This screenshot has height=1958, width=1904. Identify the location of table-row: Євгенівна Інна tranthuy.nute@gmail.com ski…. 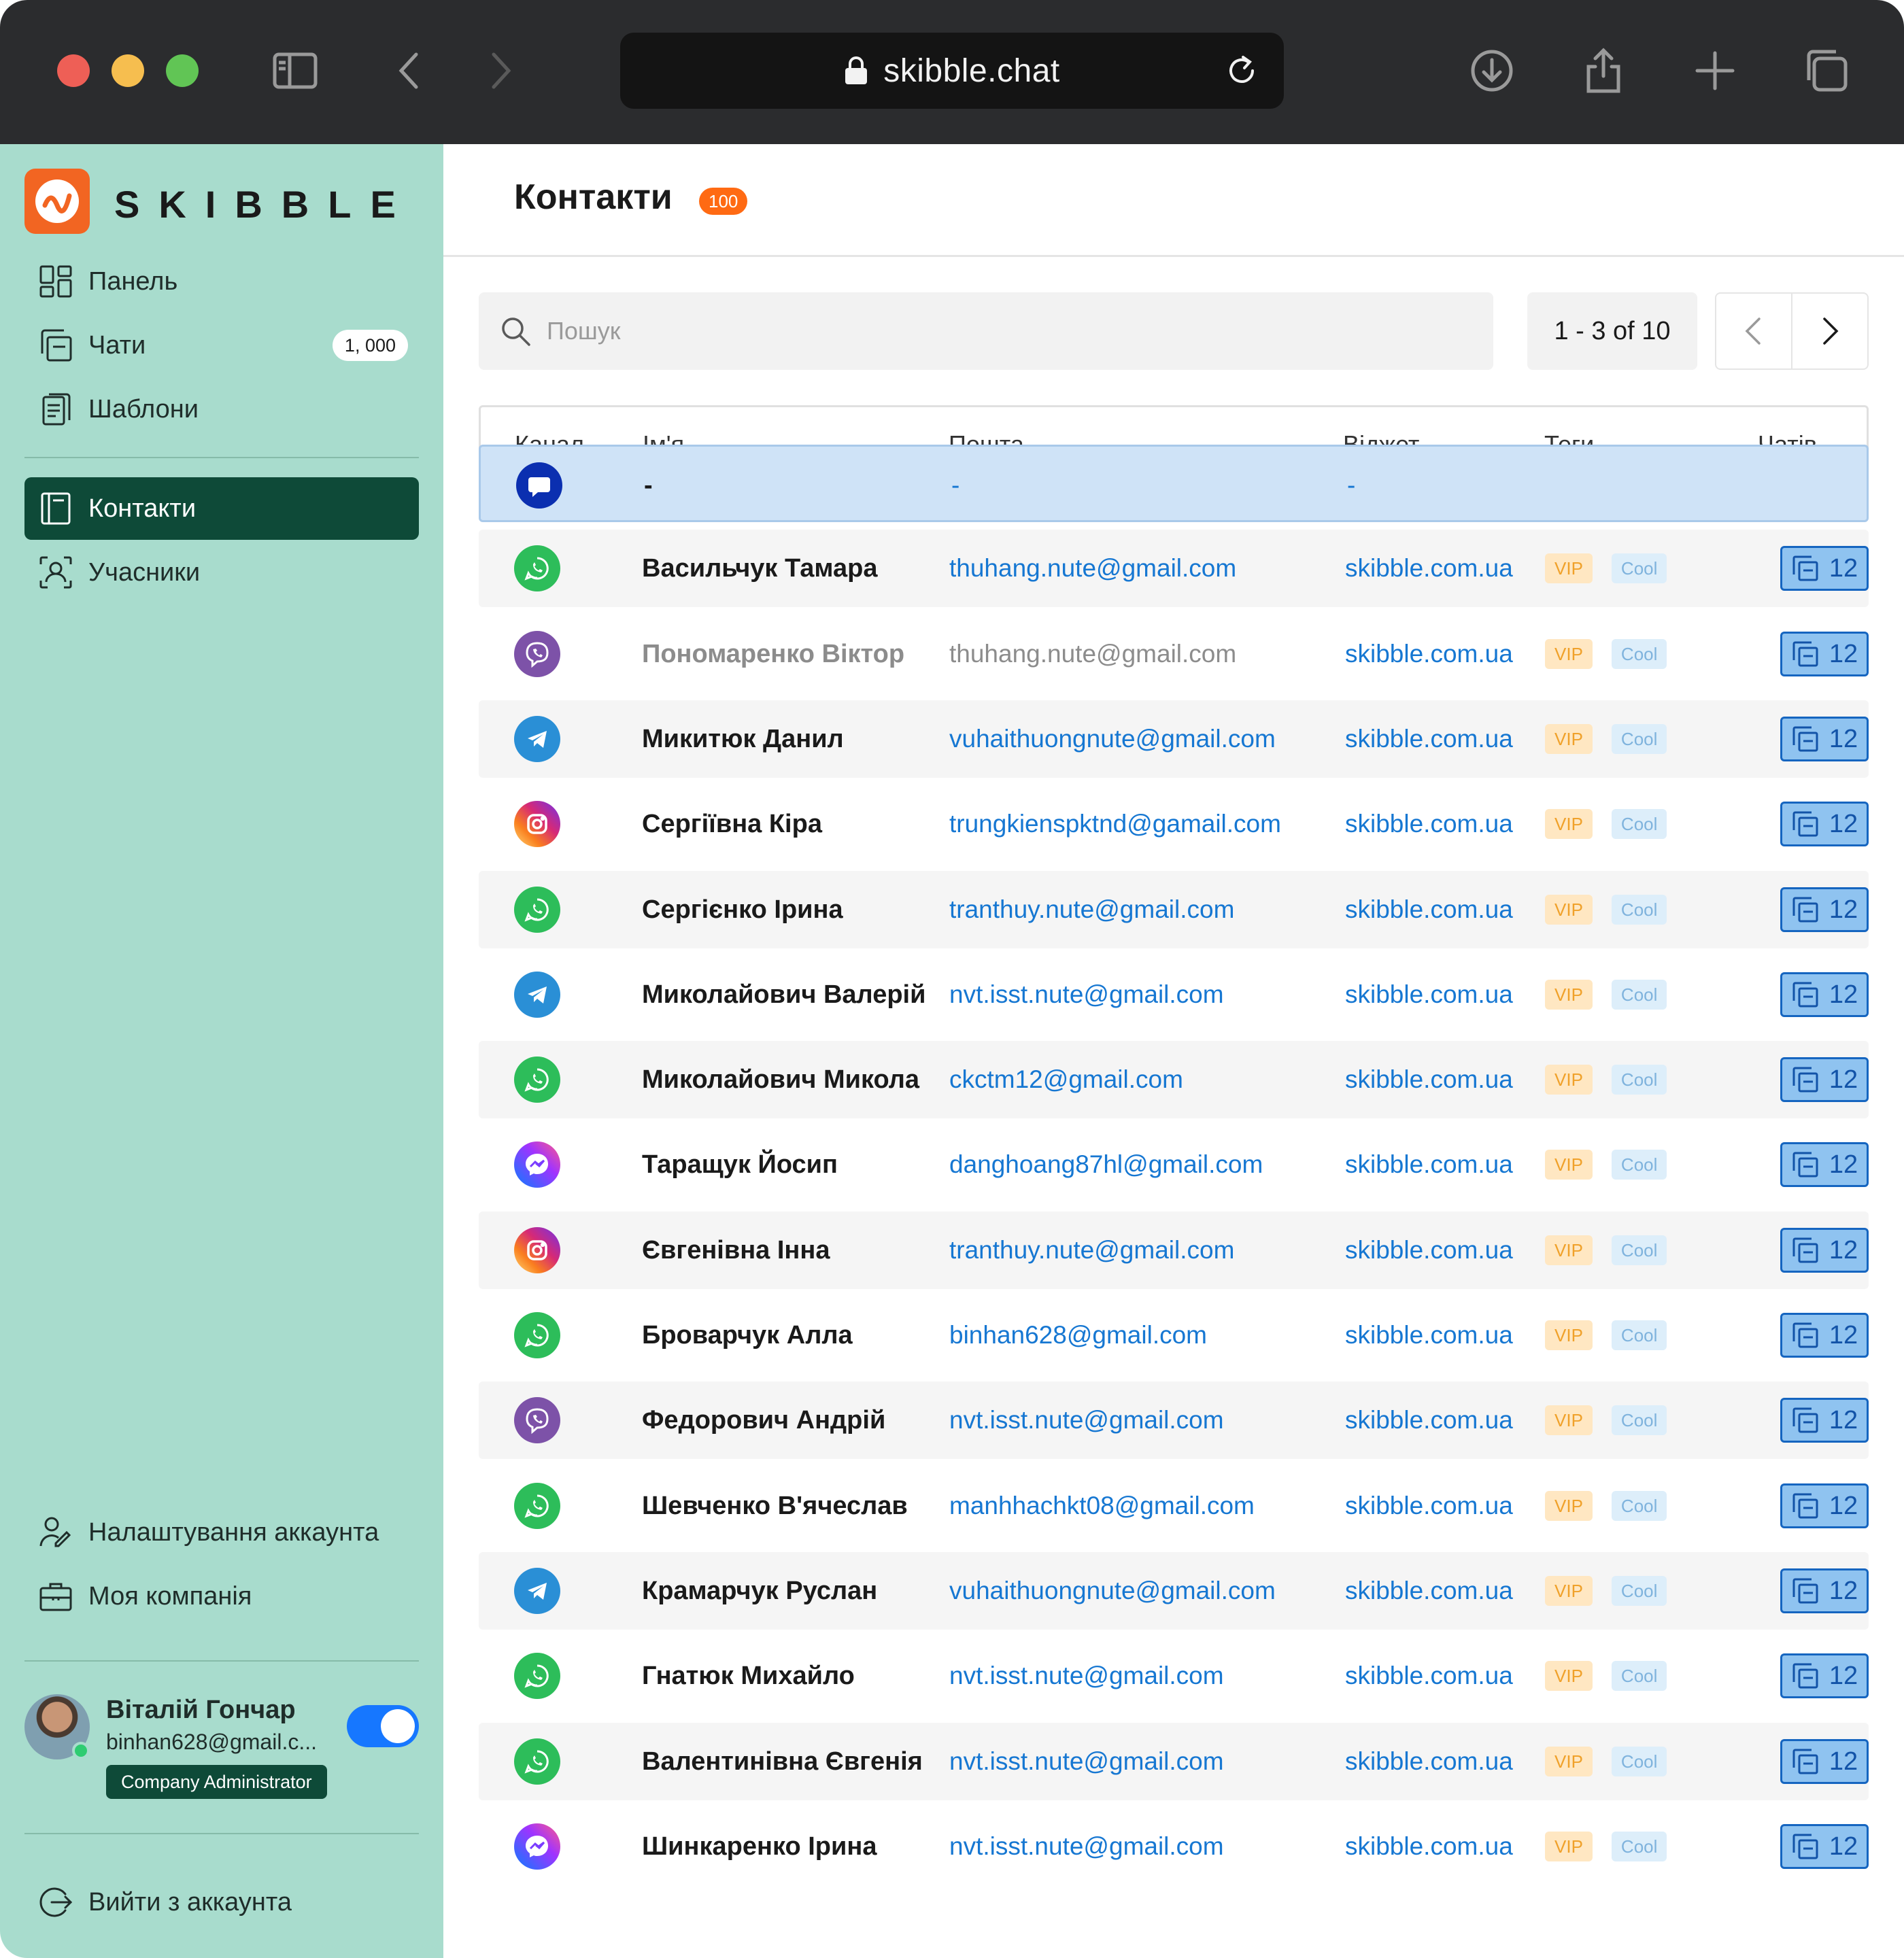
(1174, 1250).